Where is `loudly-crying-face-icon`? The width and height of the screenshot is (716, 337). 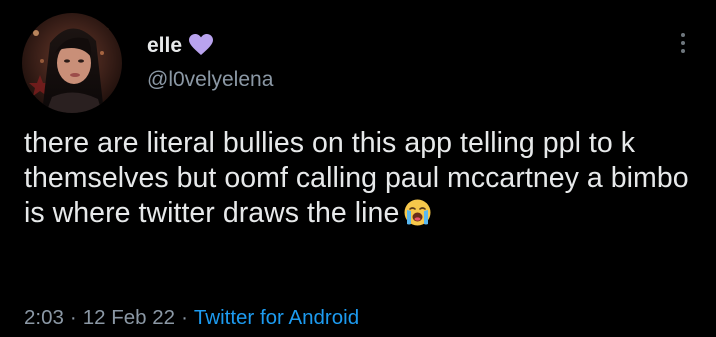 loudly-crying-face-icon is located at coordinates (417, 212).